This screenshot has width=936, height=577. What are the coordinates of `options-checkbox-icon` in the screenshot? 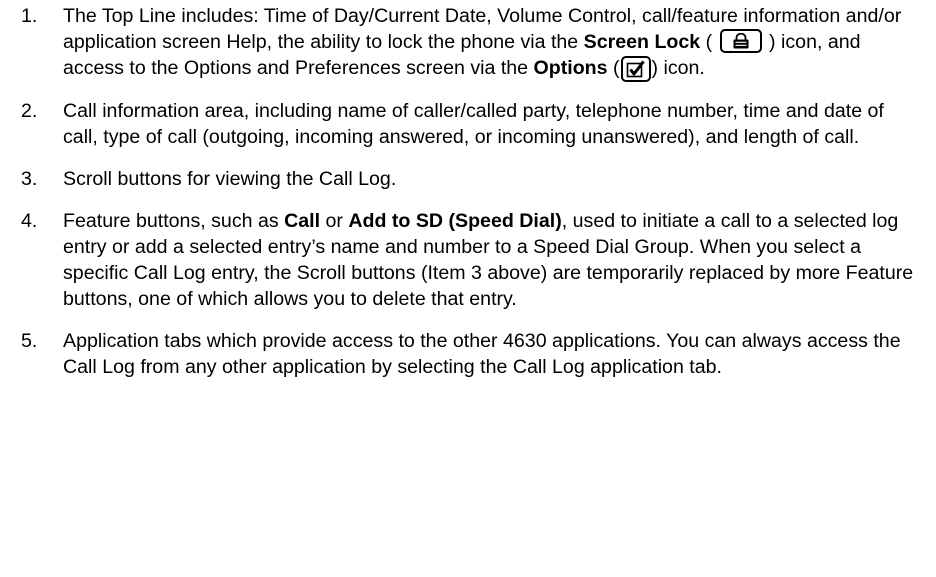 It's located at (635, 69).